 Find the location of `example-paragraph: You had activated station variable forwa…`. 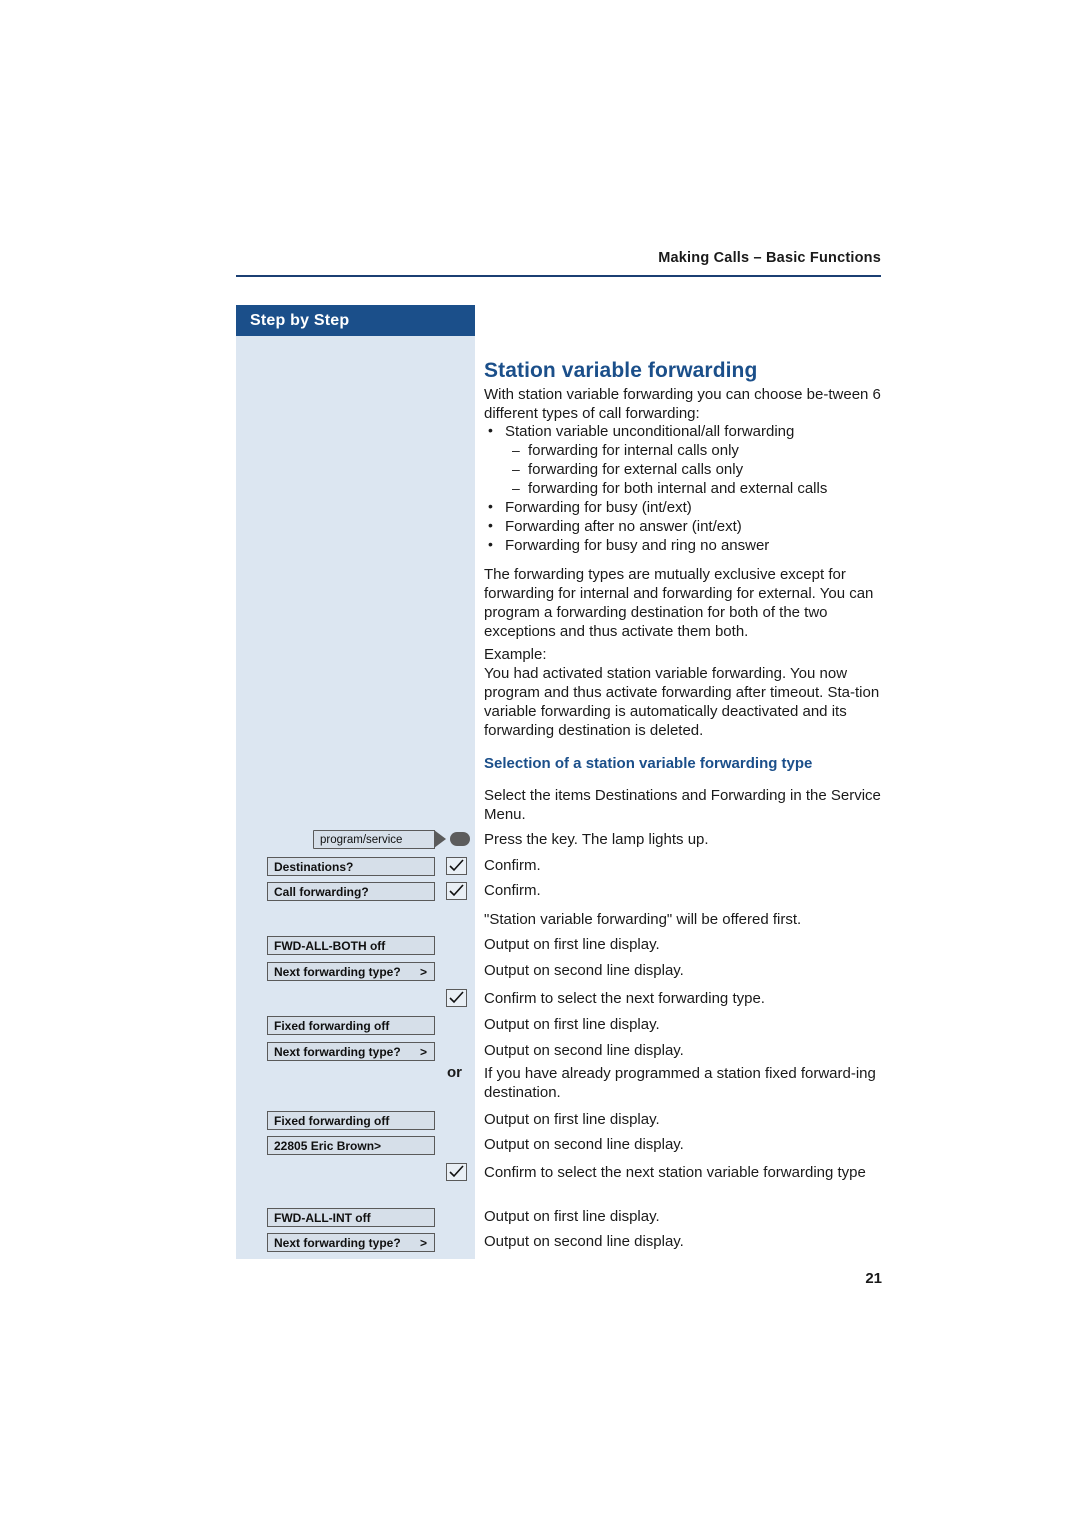

example-paragraph: You had activated station variable forwa… is located at coordinates (682, 702).